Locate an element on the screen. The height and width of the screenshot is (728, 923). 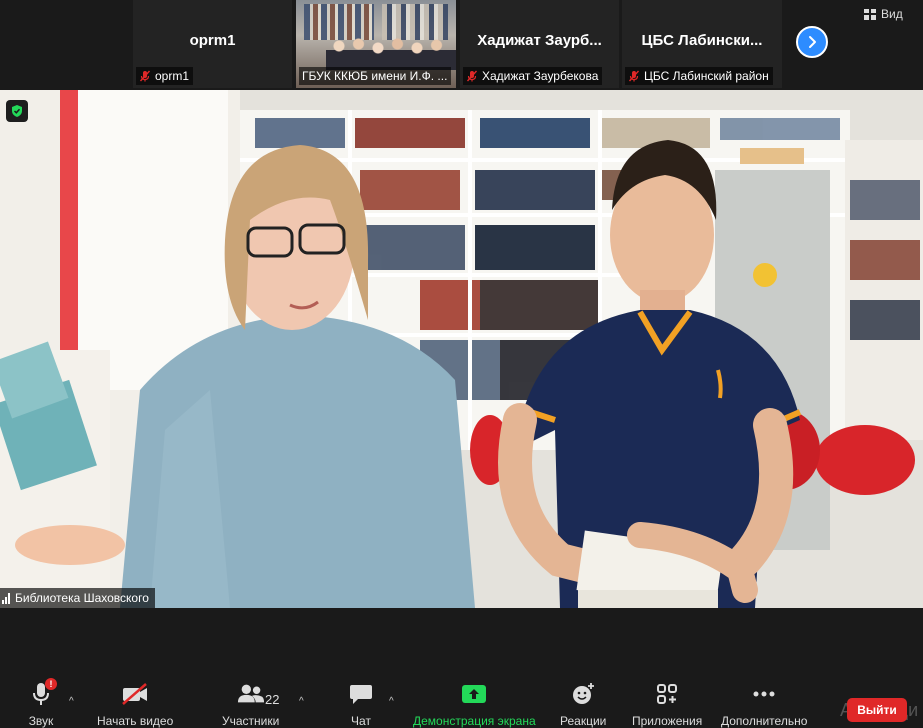
start-video-button: Начать видео is located at coordinates (135, 705).